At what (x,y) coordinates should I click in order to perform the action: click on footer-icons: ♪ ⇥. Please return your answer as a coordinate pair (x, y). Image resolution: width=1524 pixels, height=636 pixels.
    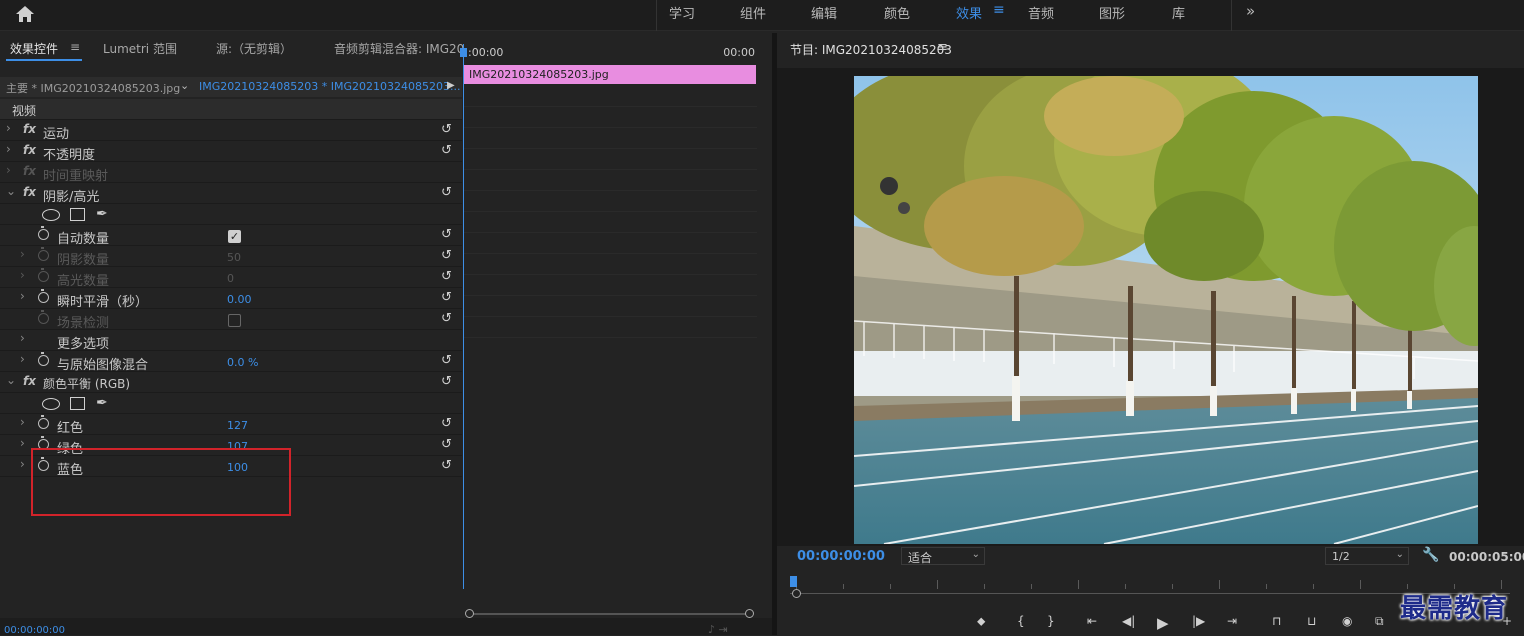
    Looking at the image, I should click on (718, 629).